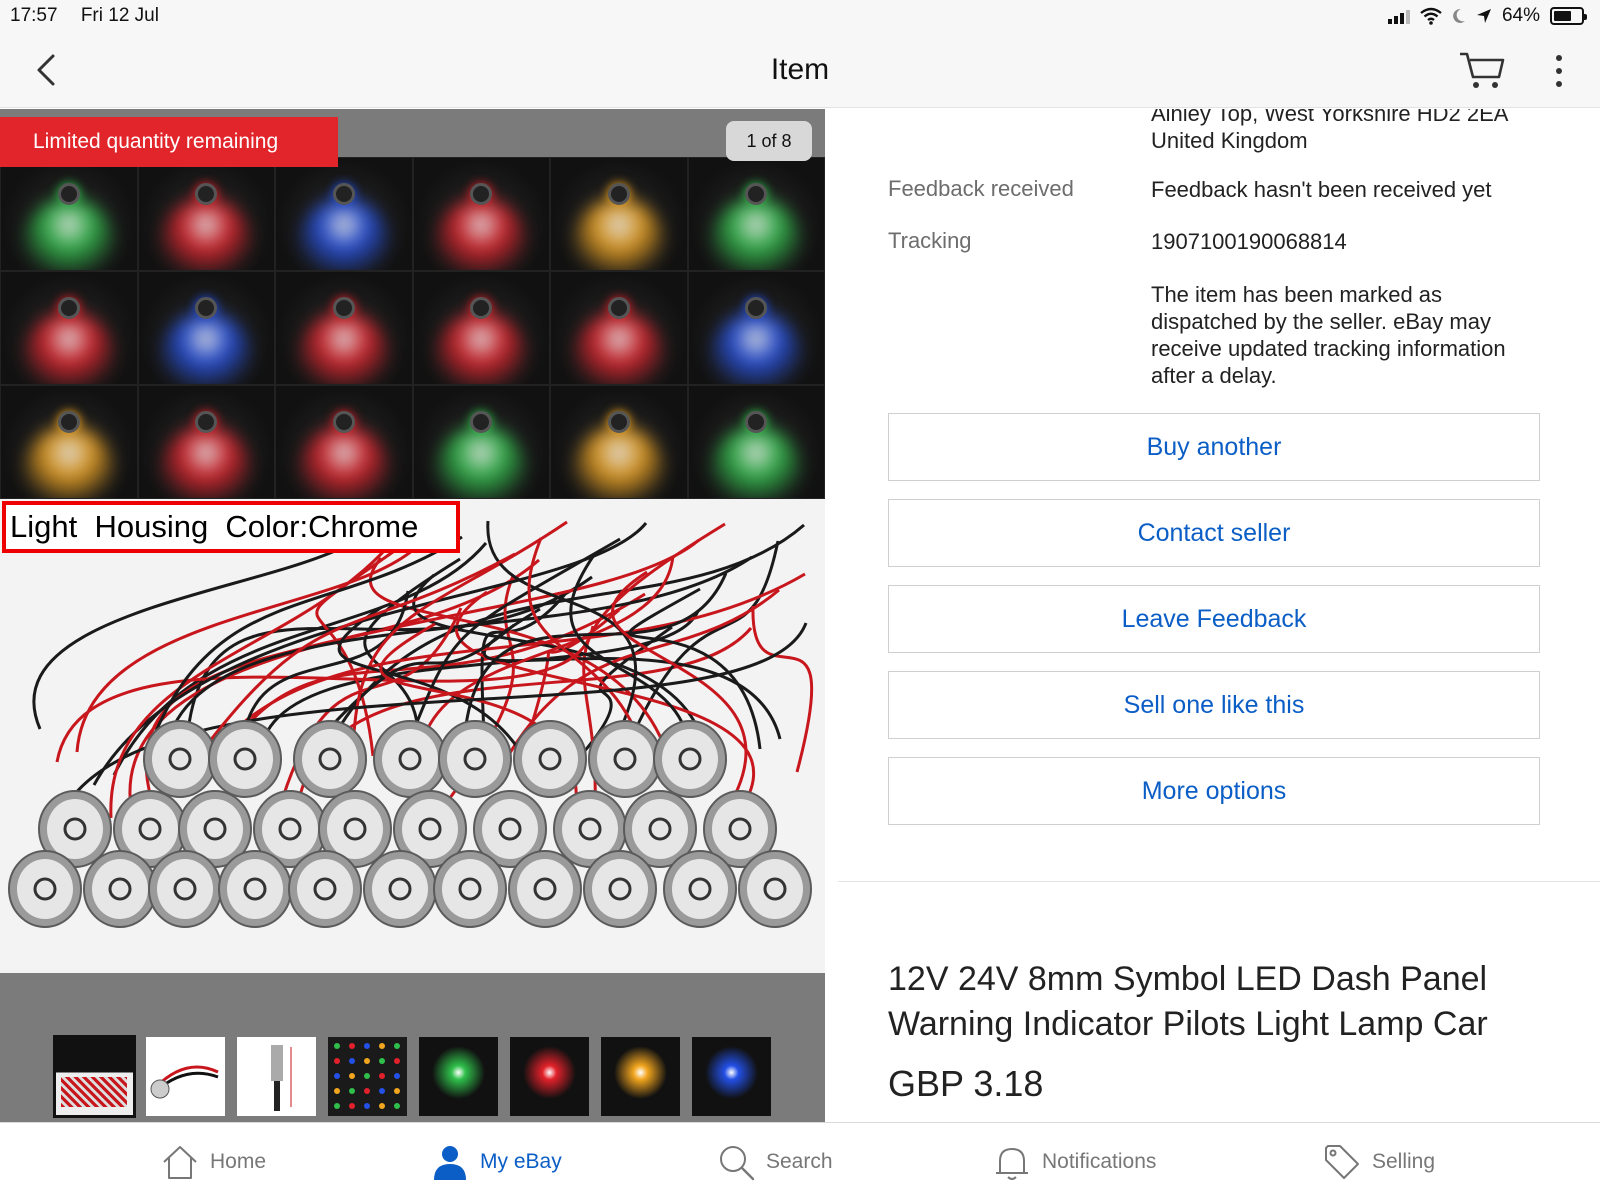 This screenshot has width=1600, height=1200. What do you see at coordinates (769, 141) in the screenshot?
I see `image-counter-badge: 1 of 8` at bounding box center [769, 141].